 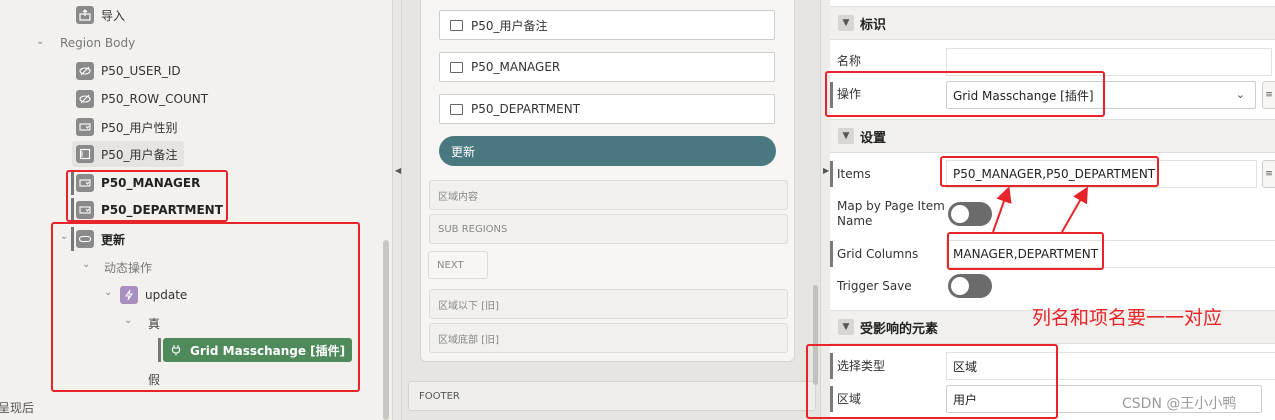 I want to click on tree-node-item: P50_USER_ID, so click(x=128, y=71).